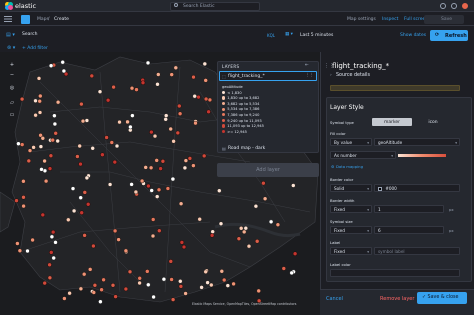  I want to click on notifications-icon, so click(454, 6).